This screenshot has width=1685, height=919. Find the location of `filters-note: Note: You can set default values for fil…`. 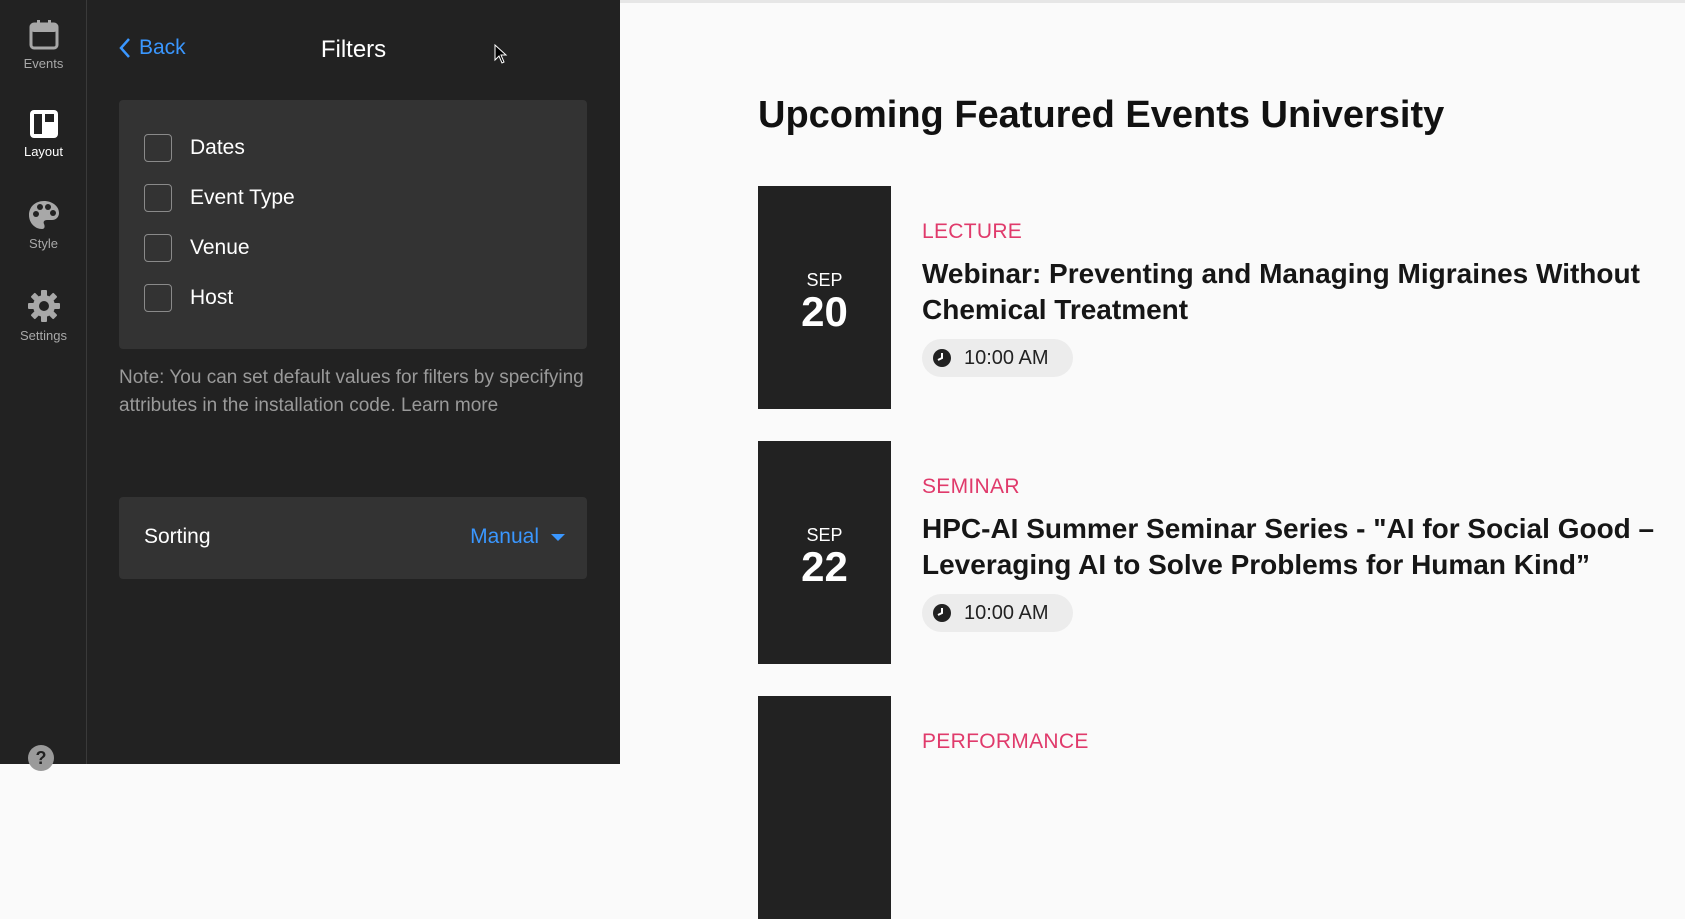

filters-note: Note: You can set default values for fil… is located at coordinates (354, 392).